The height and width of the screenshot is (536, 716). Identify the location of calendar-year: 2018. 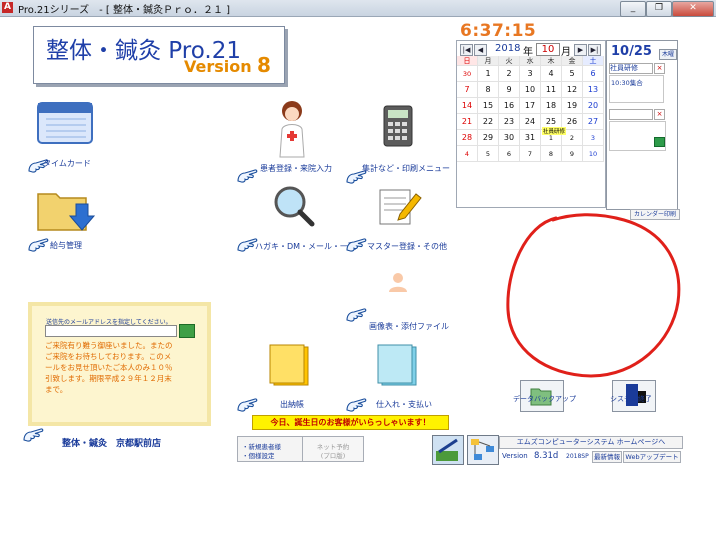
(508, 48).